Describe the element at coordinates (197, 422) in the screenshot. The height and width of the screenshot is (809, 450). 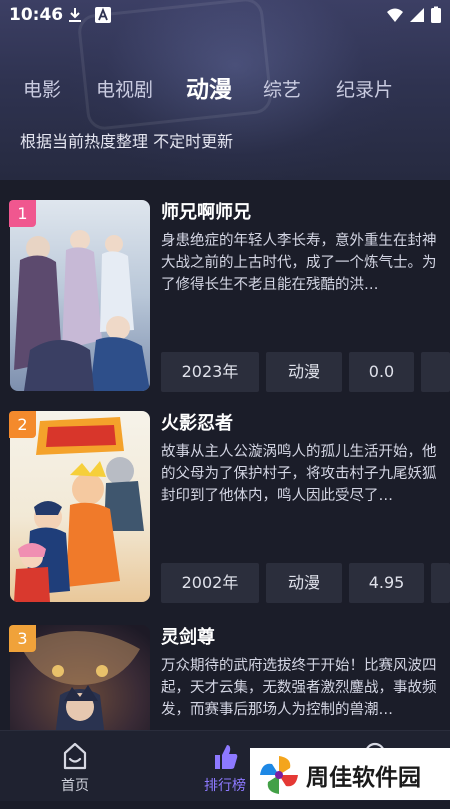
I see `item-title: 火影忍者` at that location.